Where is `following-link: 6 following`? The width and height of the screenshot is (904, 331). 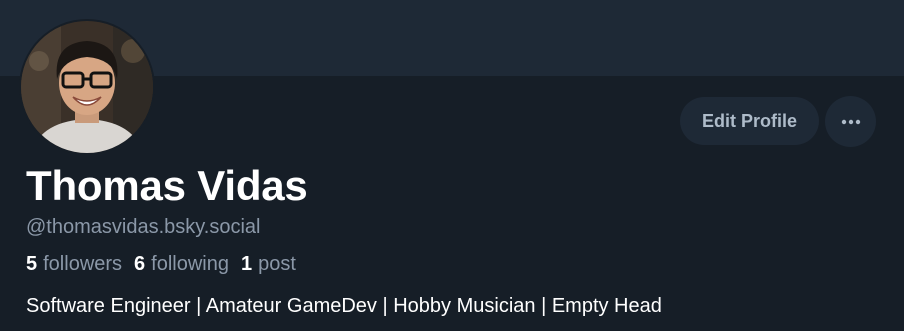 following-link: 6 following is located at coordinates (181, 264).